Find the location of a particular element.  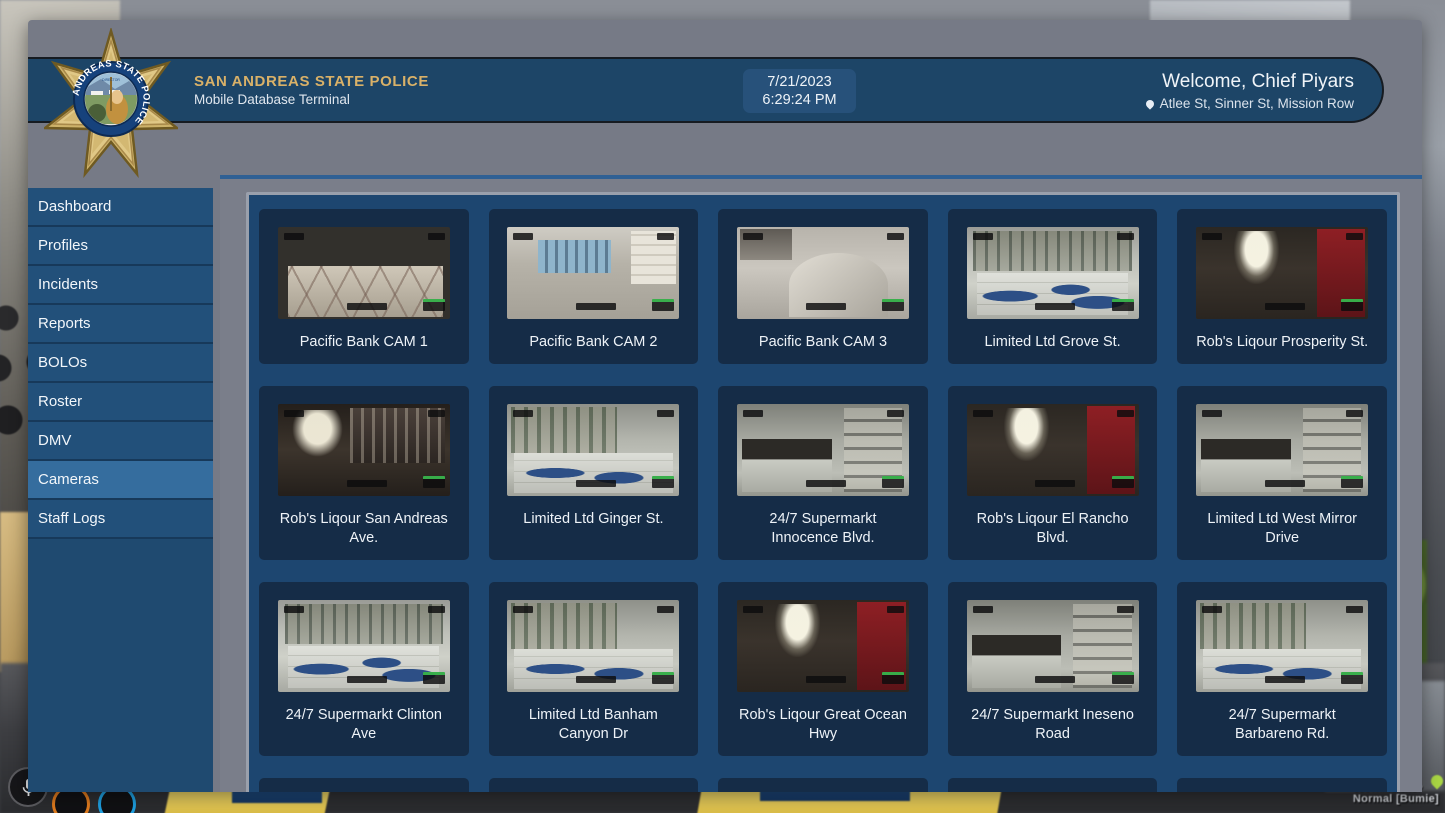

sidebar-item-profiles: Profiles is located at coordinates (120, 246).